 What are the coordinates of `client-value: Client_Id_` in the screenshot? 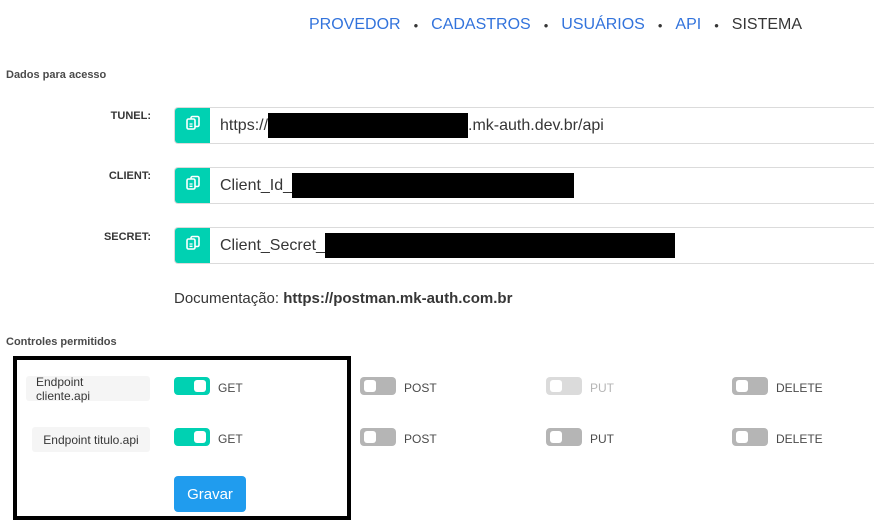 It's located at (542, 185).